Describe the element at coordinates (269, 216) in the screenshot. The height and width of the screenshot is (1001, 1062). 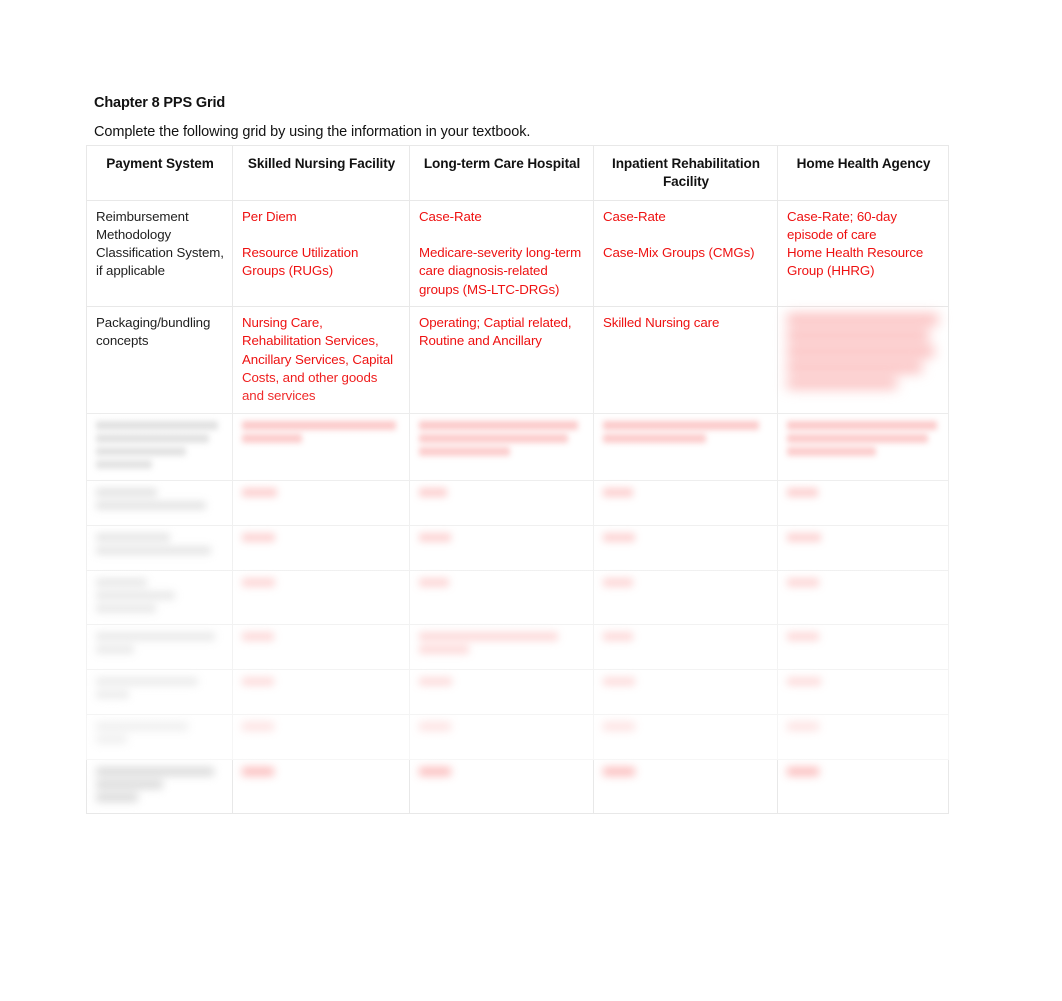
I see `answer-line: Per Diem` at that location.